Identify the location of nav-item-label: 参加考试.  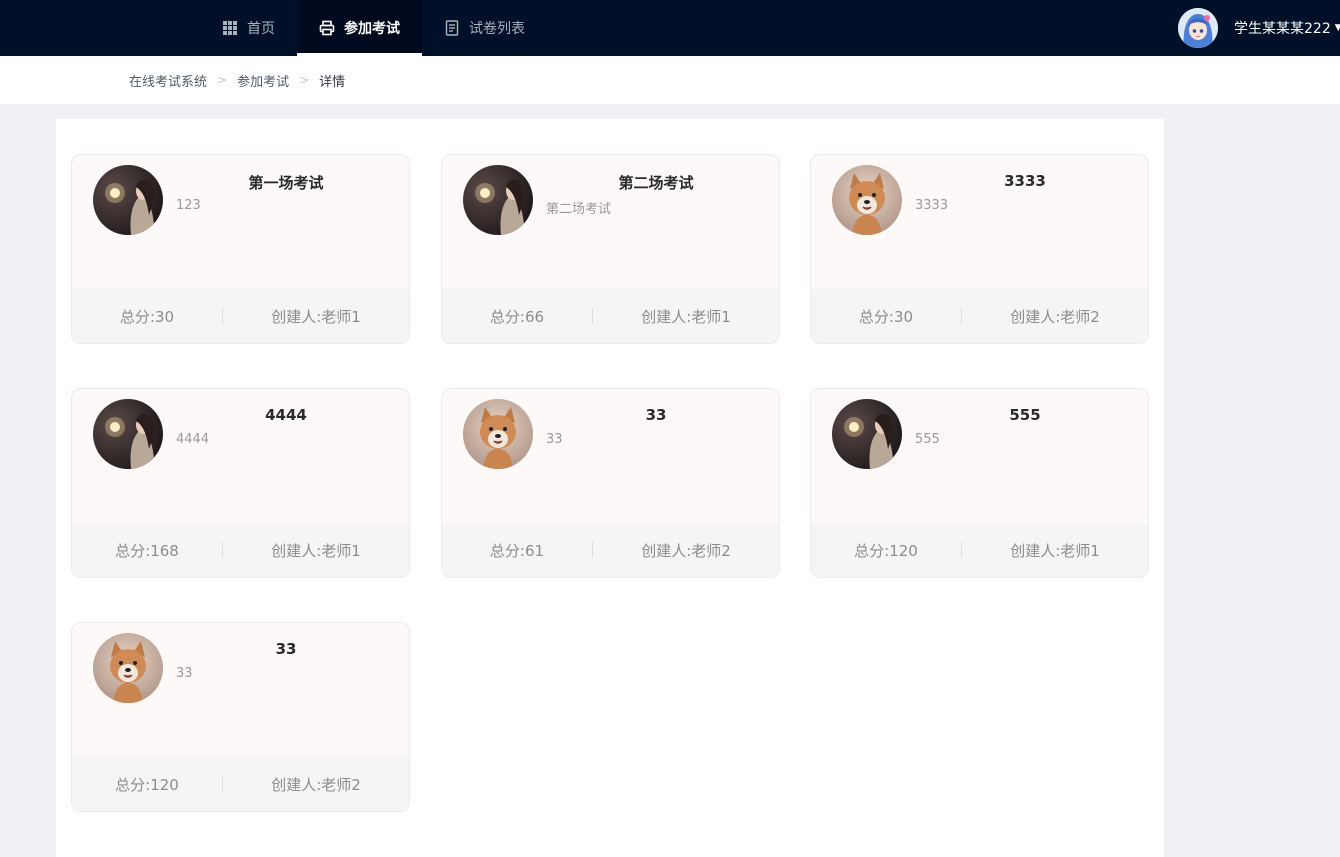
(372, 29).